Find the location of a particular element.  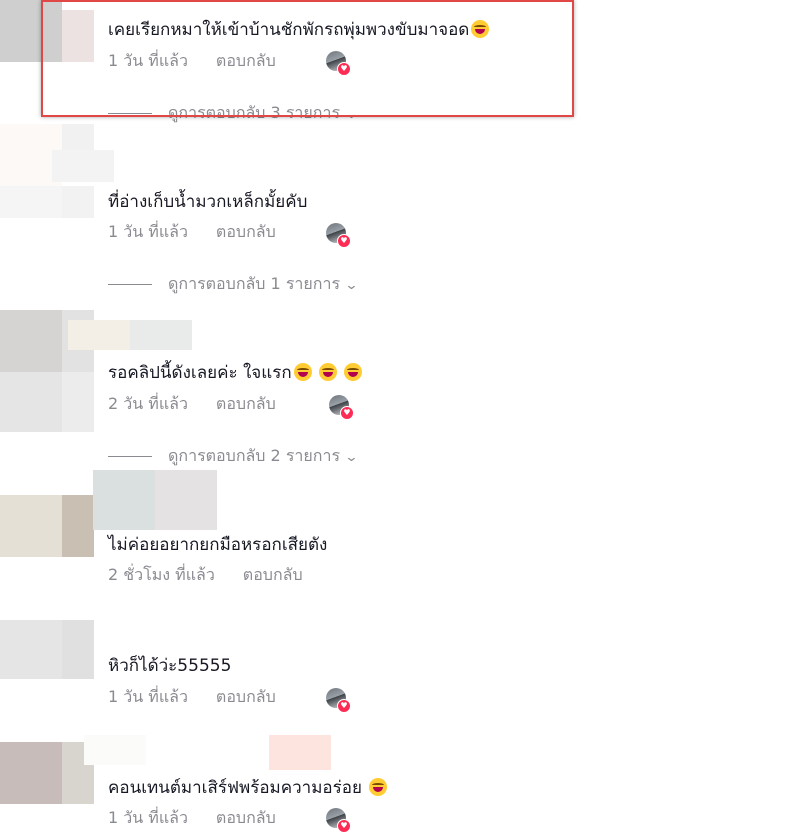

comment-meta: 2 ชั่วโมง ที่แล้ว ตอบกลับ is located at coordinates (205, 575).